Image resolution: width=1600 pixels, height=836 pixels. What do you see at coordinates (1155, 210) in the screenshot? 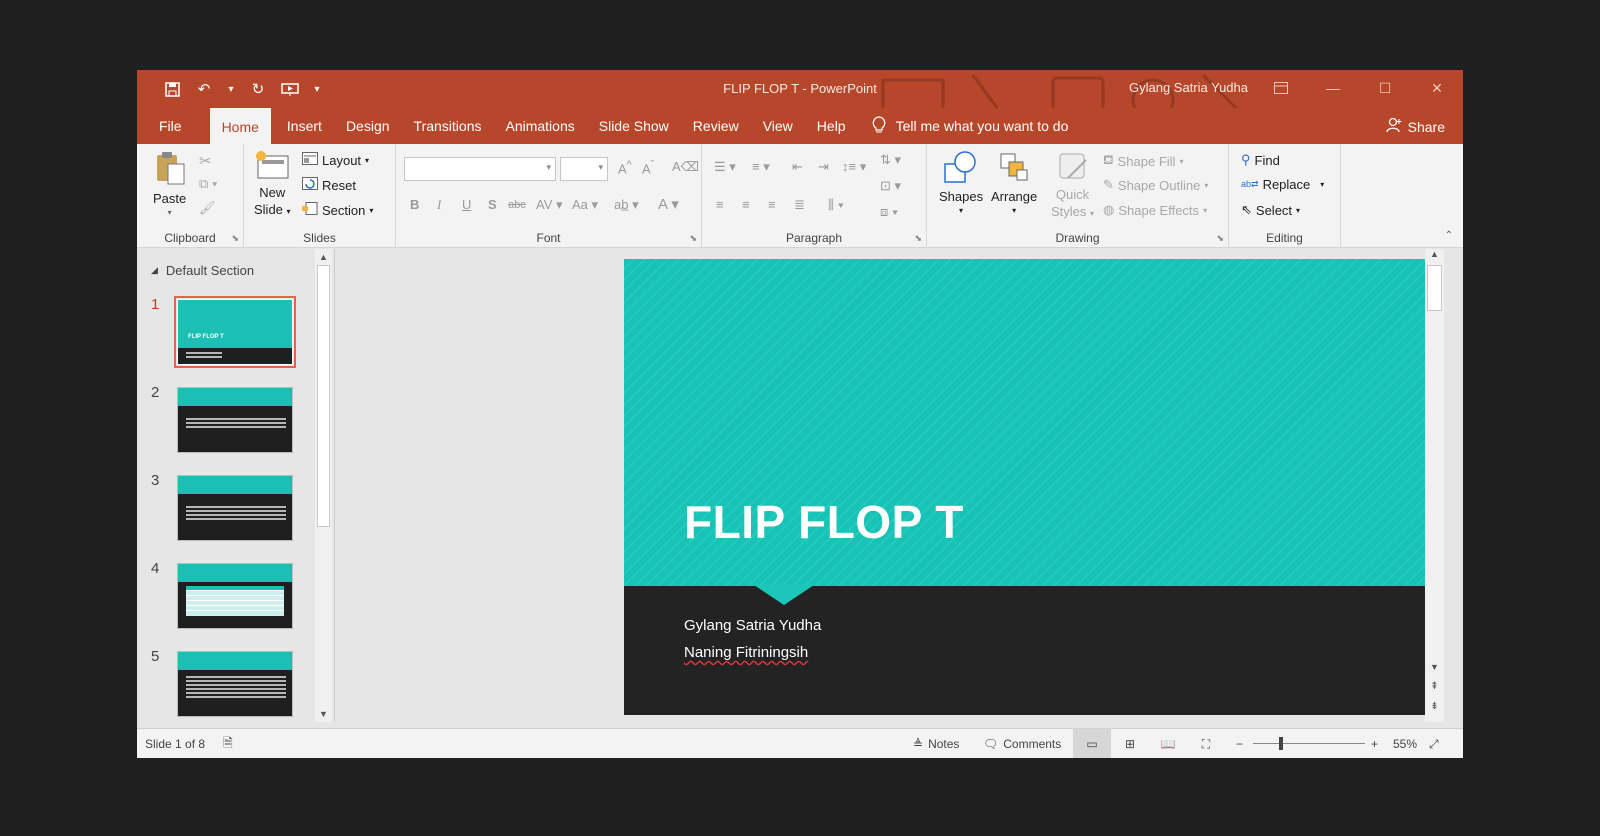
I see `shape-effects-button: ◍ Shape Effects ▾` at bounding box center [1155, 210].